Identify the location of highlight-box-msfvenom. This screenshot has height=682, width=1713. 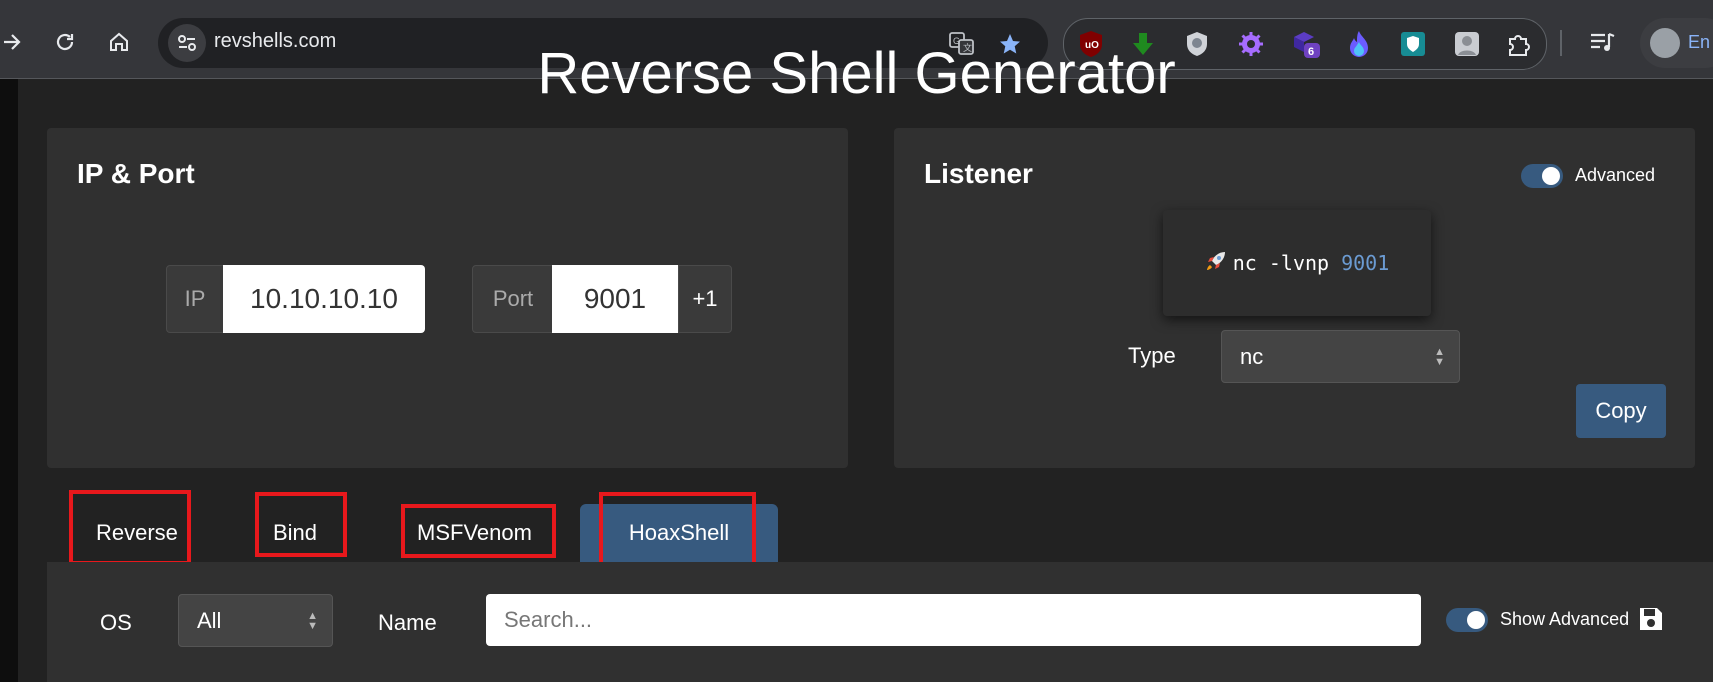
(478, 531).